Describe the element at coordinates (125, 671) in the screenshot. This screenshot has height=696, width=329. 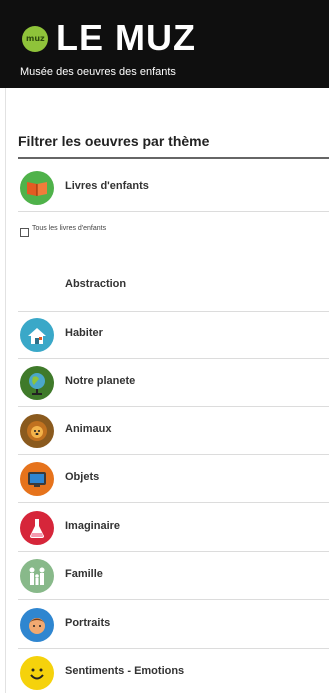
I see `theme-label: Sentiments - Emotions` at that location.